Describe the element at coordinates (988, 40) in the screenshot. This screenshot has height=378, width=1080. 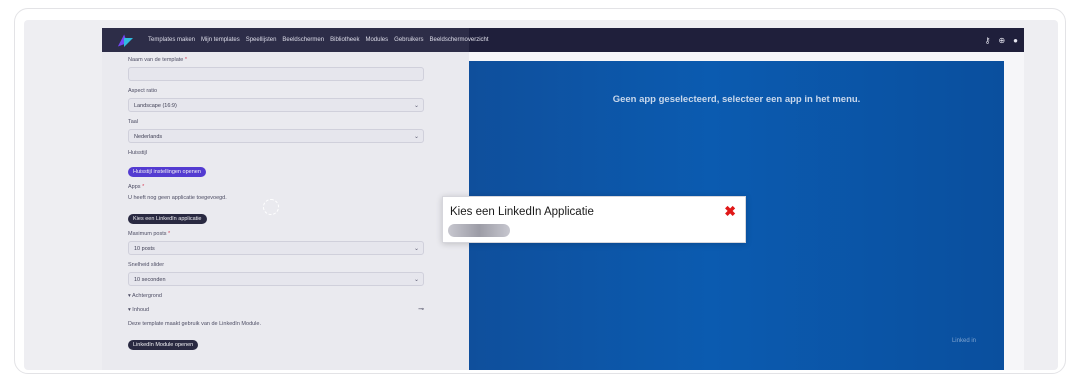
I see `key-icon: ⚷` at that location.